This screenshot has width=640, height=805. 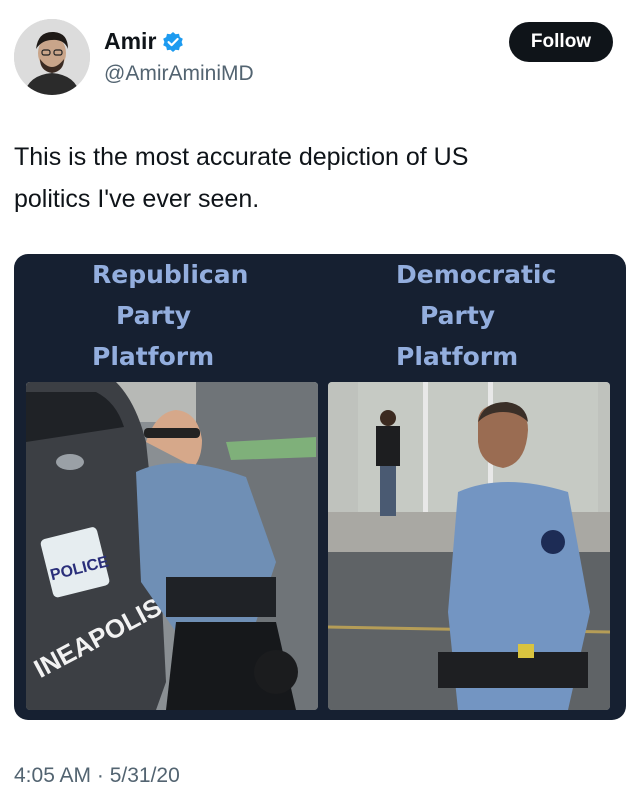 What do you see at coordinates (476, 274) in the screenshot?
I see `caption-line: Democratic` at bounding box center [476, 274].